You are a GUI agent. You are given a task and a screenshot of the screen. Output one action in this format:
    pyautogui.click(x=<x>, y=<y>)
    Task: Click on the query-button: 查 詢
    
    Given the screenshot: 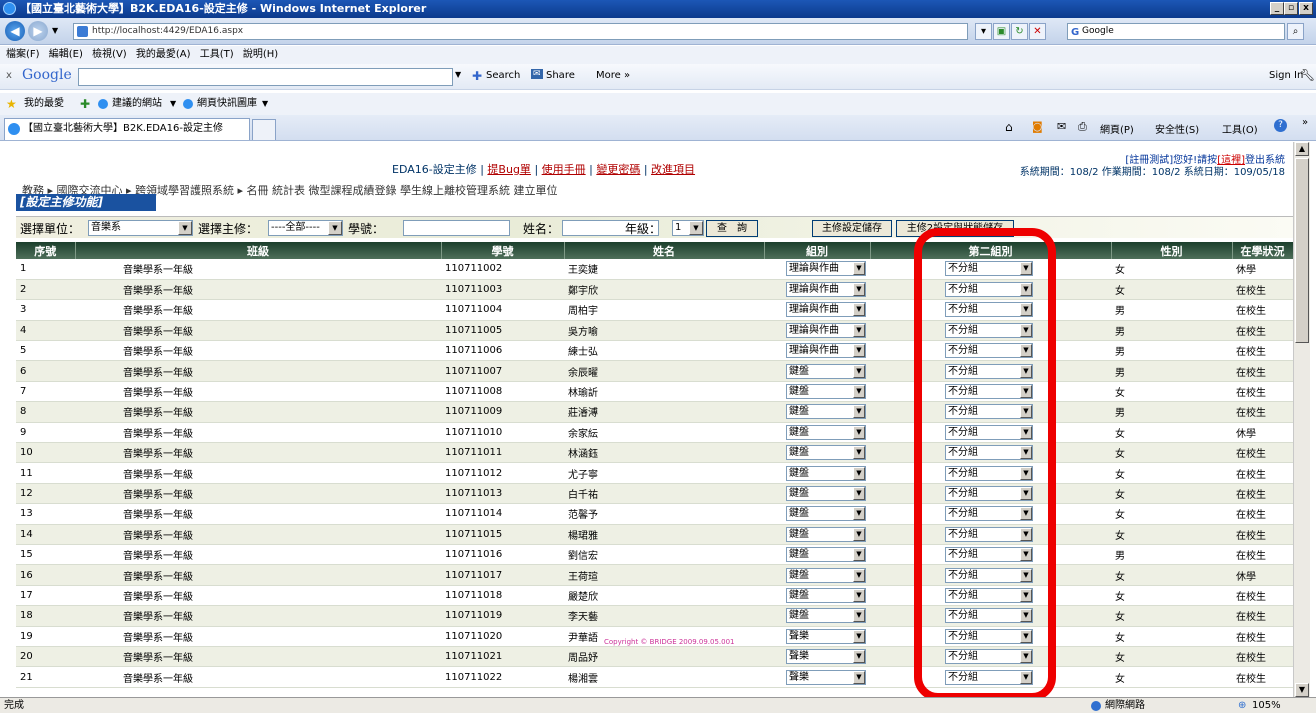 What is the action you would take?
    pyautogui.click(x=732, y=228)
    